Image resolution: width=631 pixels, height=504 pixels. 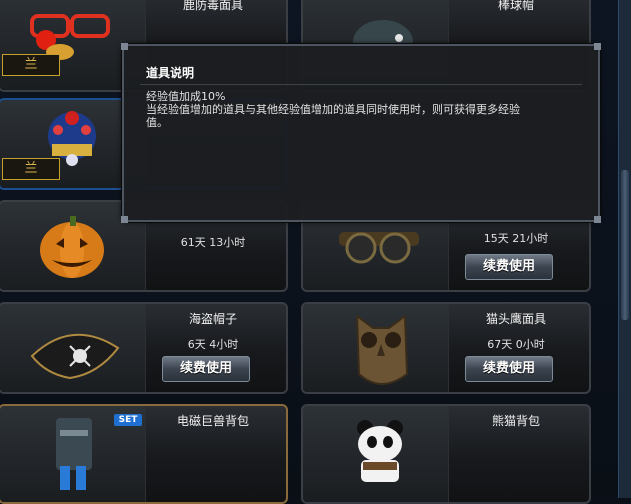 What do you see at coordinates (212, 6) in the screenshot?
I see `item-name: 鹿防毒面具` at bounding box center [212, 6].